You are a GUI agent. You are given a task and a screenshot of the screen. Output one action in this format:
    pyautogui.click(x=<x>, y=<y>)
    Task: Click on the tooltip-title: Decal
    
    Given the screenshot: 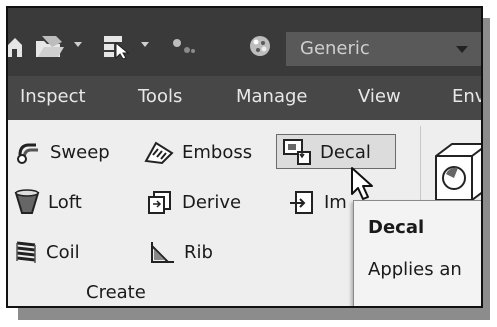 What is the action you would take?
    pyautogui.click(x=396, y=227)
    